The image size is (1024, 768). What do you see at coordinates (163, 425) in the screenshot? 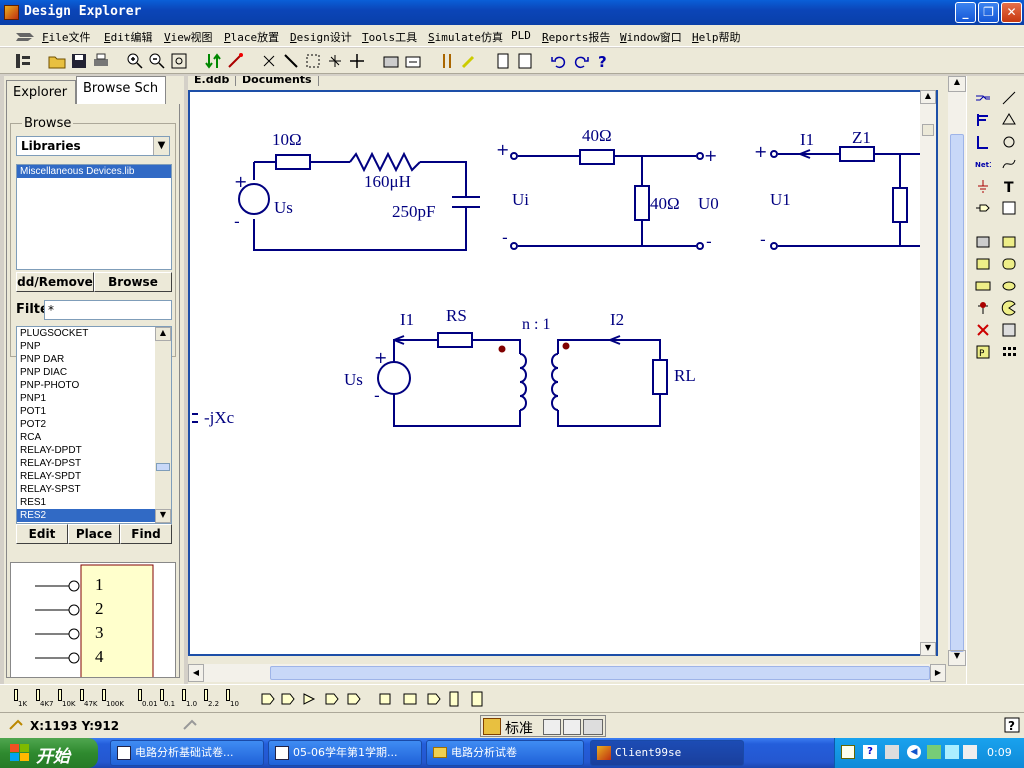
I see `component-scrollbar: ▲ ▼` at bounding box center [163, 425].